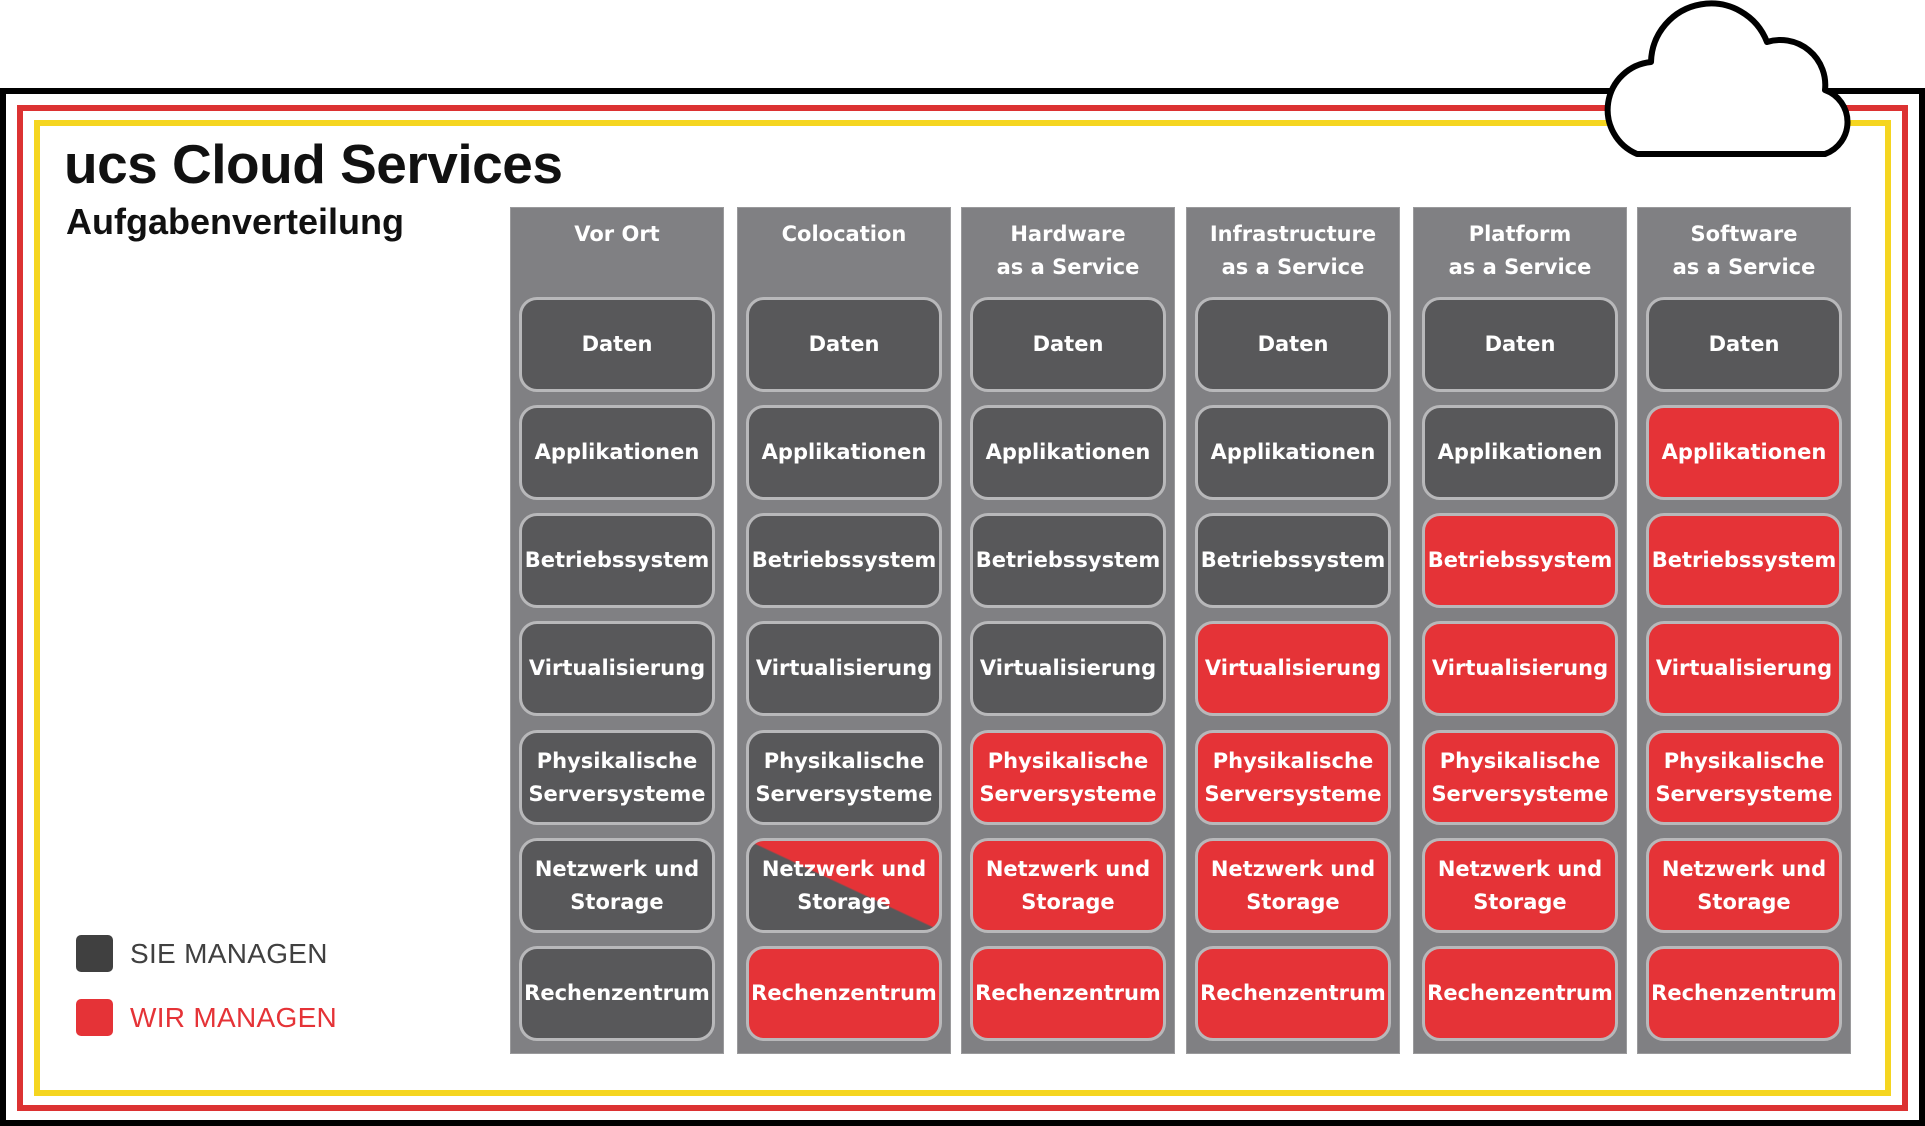 Image resolution: width=1925 pixels, height=1126 pixels. What do you see at coordinates (617, 234) in the screenshot?
I see `column-header: Vor Ort` at bounding box center [617, 234].